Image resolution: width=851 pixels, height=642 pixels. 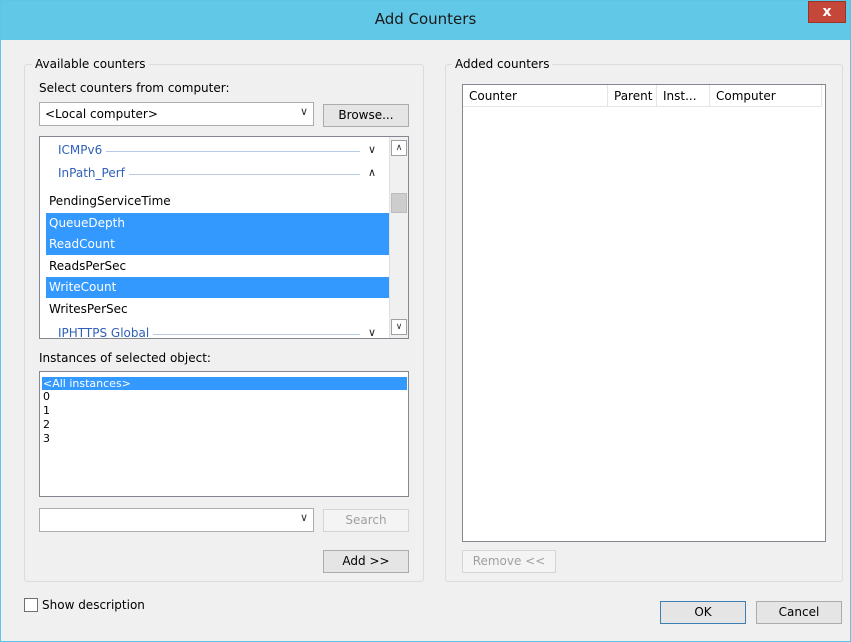 I want to click on scroll-thumb, so click(x=399, y=203).